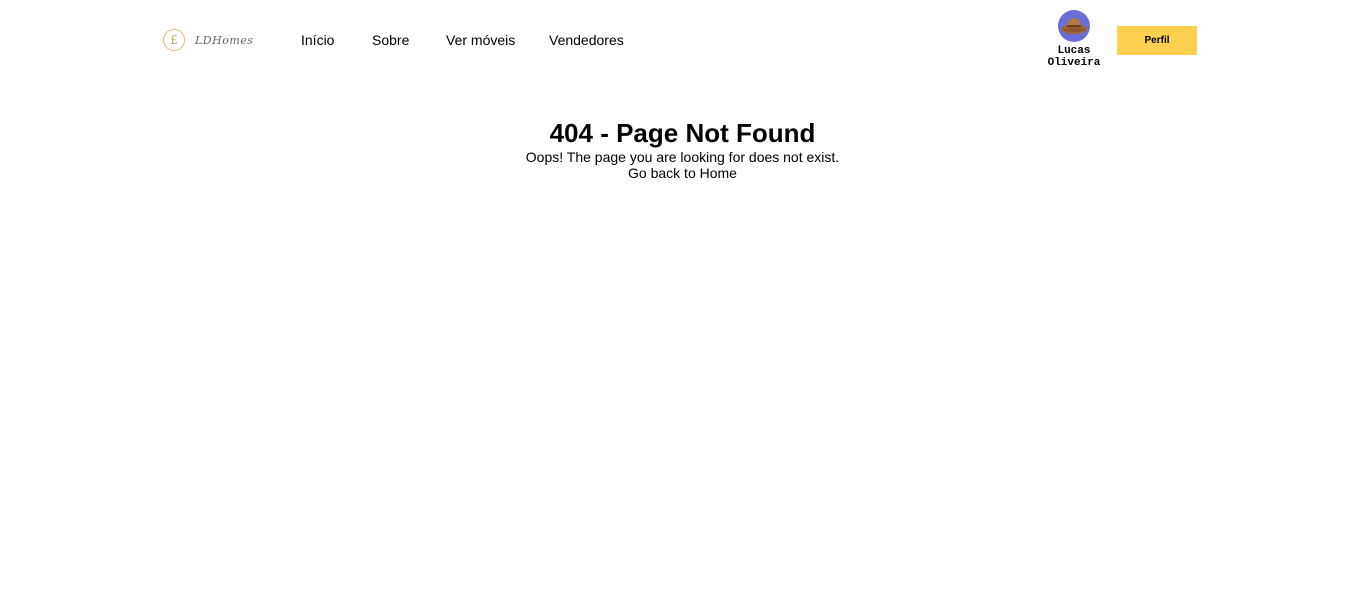 The height and width of the screenshot is (598, 1365). What do you see at coordinates (586, 40) in the screenshot?
I see `nav-link-vendedores: Vendedores` at bounding box center [586, 40].